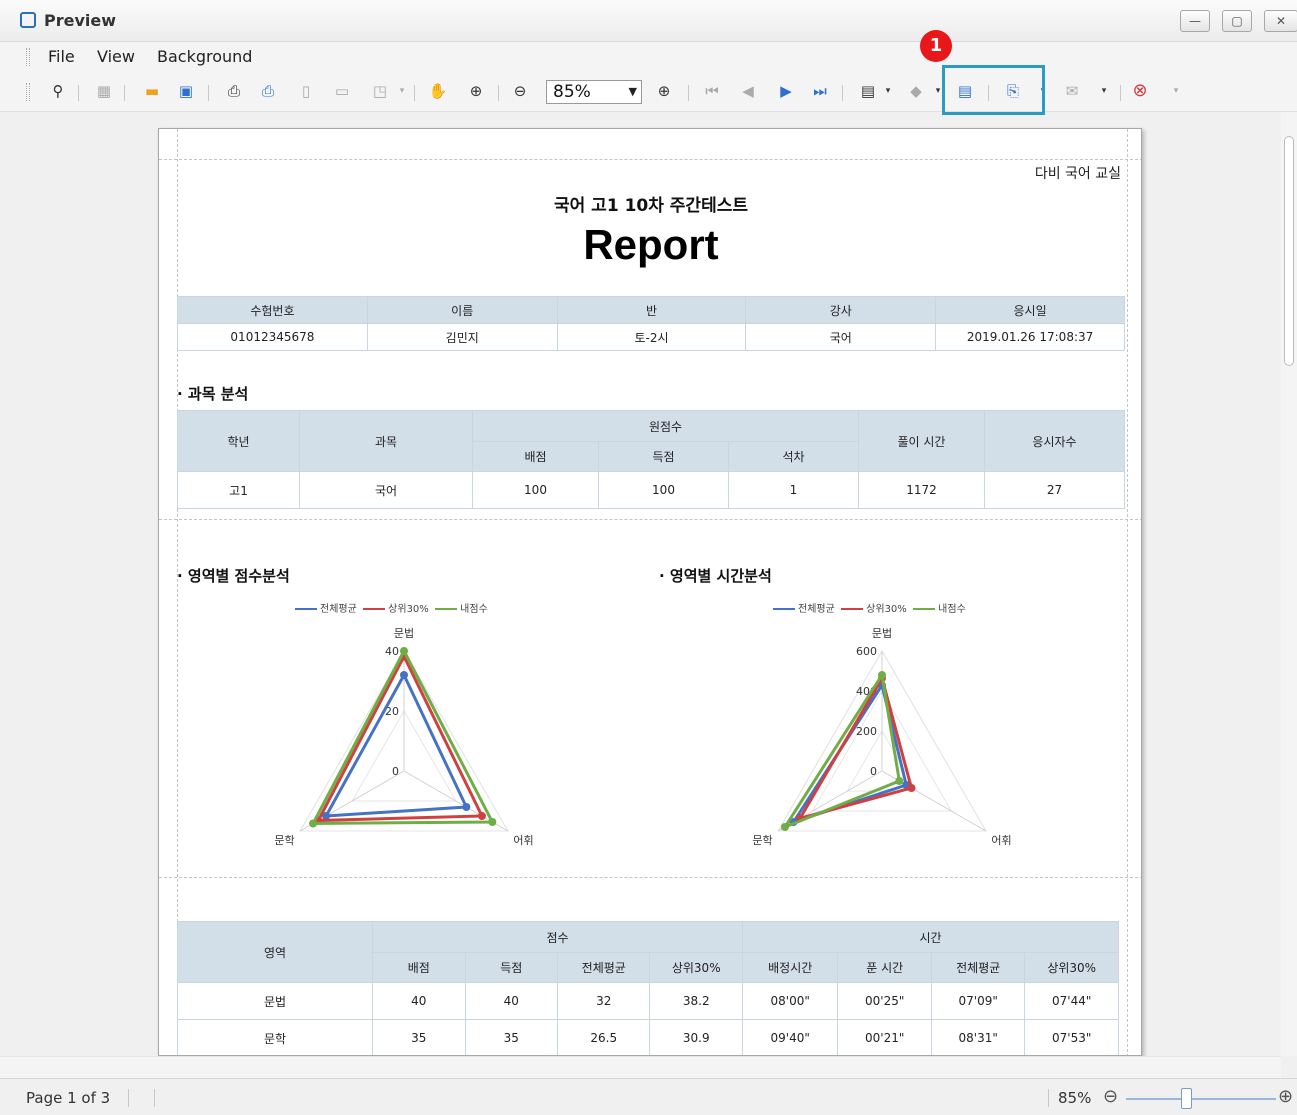 The width and height of the screenshot is (1297, 1115). What do you see at coordinates (1201, 1099) in the screenshot?
I see `zoom-slider-track` at bounding box center [1201, 1099].